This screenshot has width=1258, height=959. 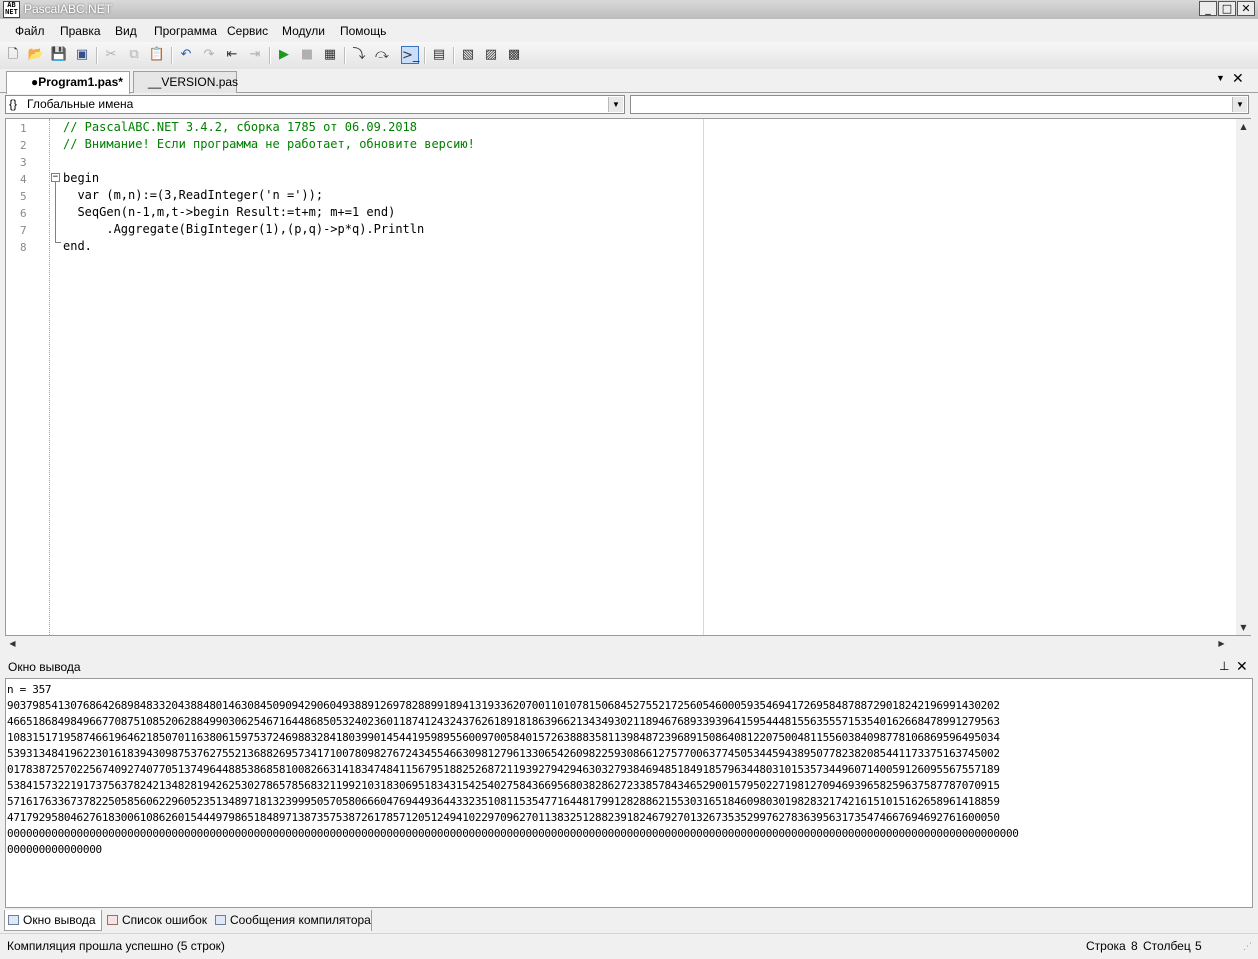 I want to click on paste-icon: 📋, so click(x=157, y=55).